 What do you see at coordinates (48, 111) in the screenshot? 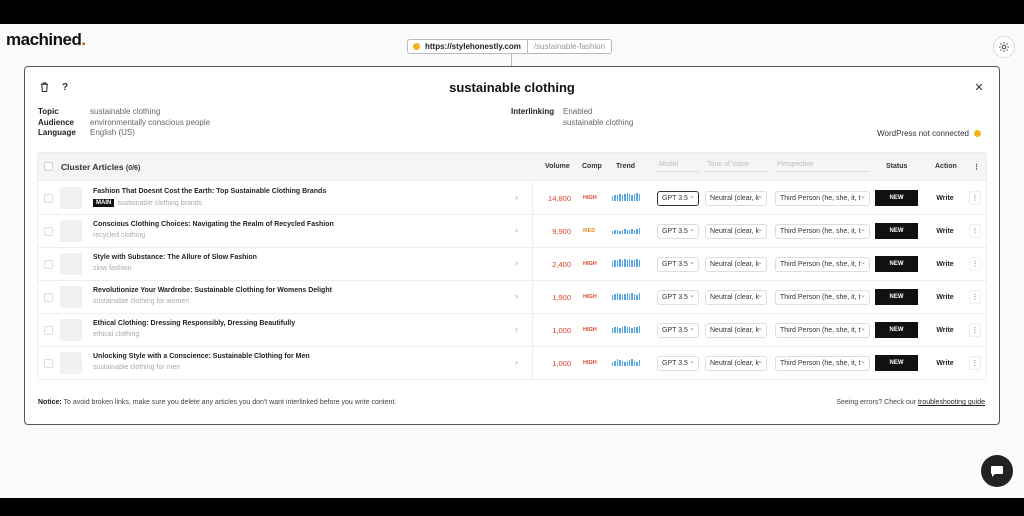
I see `topic-label: Topic` at bounding box center [48, 111].